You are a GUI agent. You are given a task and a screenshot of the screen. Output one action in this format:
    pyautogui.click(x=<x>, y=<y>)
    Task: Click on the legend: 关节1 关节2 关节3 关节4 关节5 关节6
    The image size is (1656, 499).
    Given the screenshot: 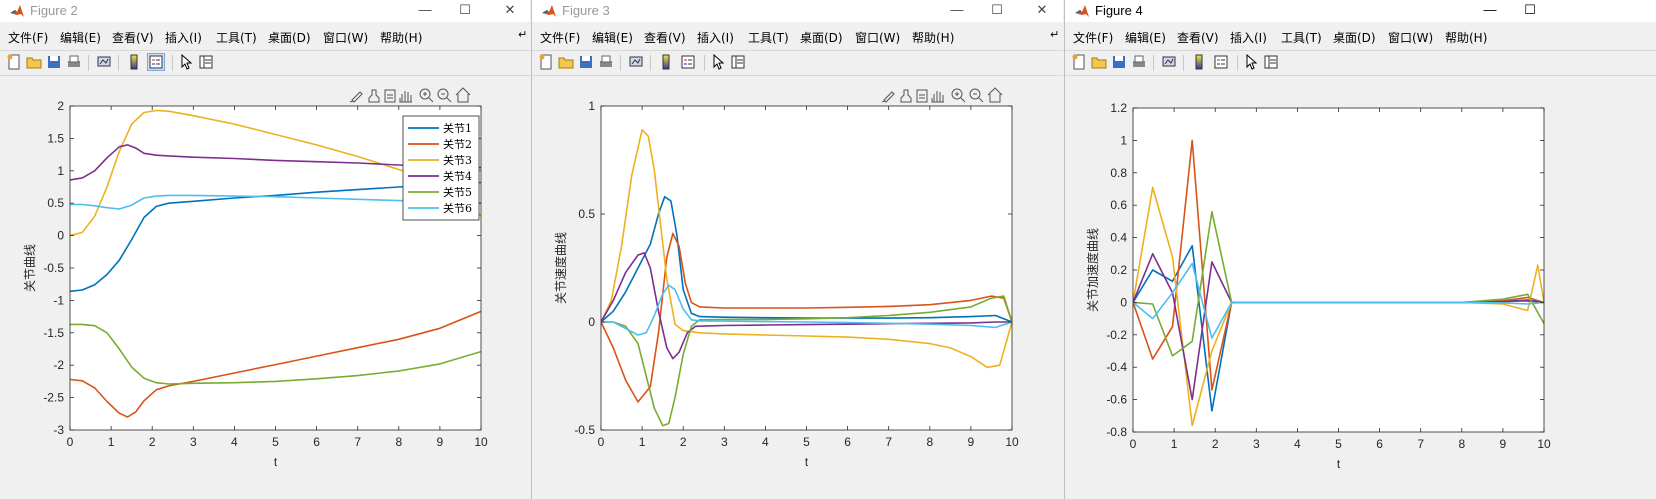 What is the action you would take?
    pyautogui.click(x=441, y=168)
    